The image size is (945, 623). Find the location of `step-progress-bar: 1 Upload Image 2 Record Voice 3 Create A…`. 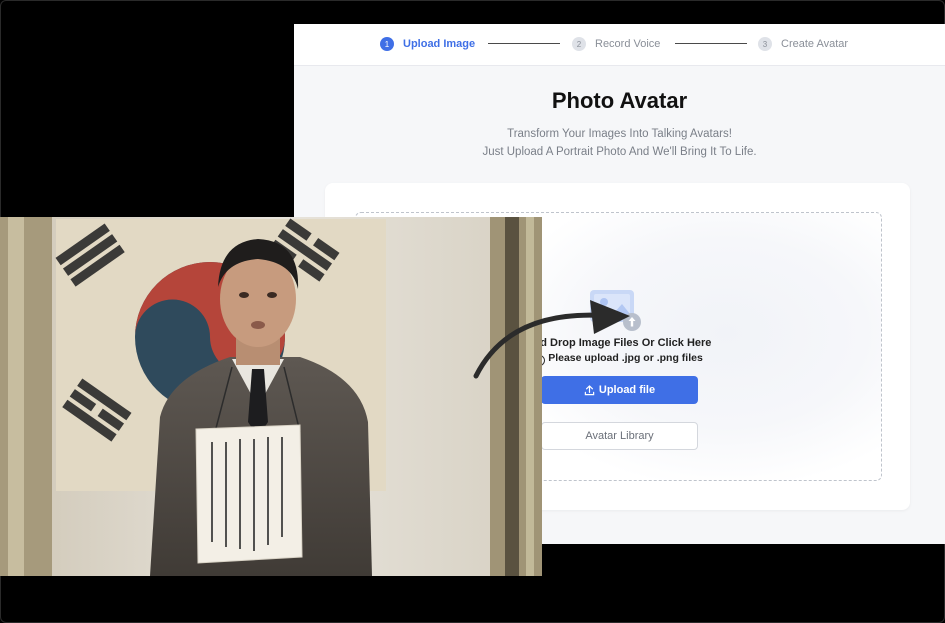

step-progress-bar: 1 Upload Image 2 Record Voice 3 Create A… is located at coordinates (619, 45).